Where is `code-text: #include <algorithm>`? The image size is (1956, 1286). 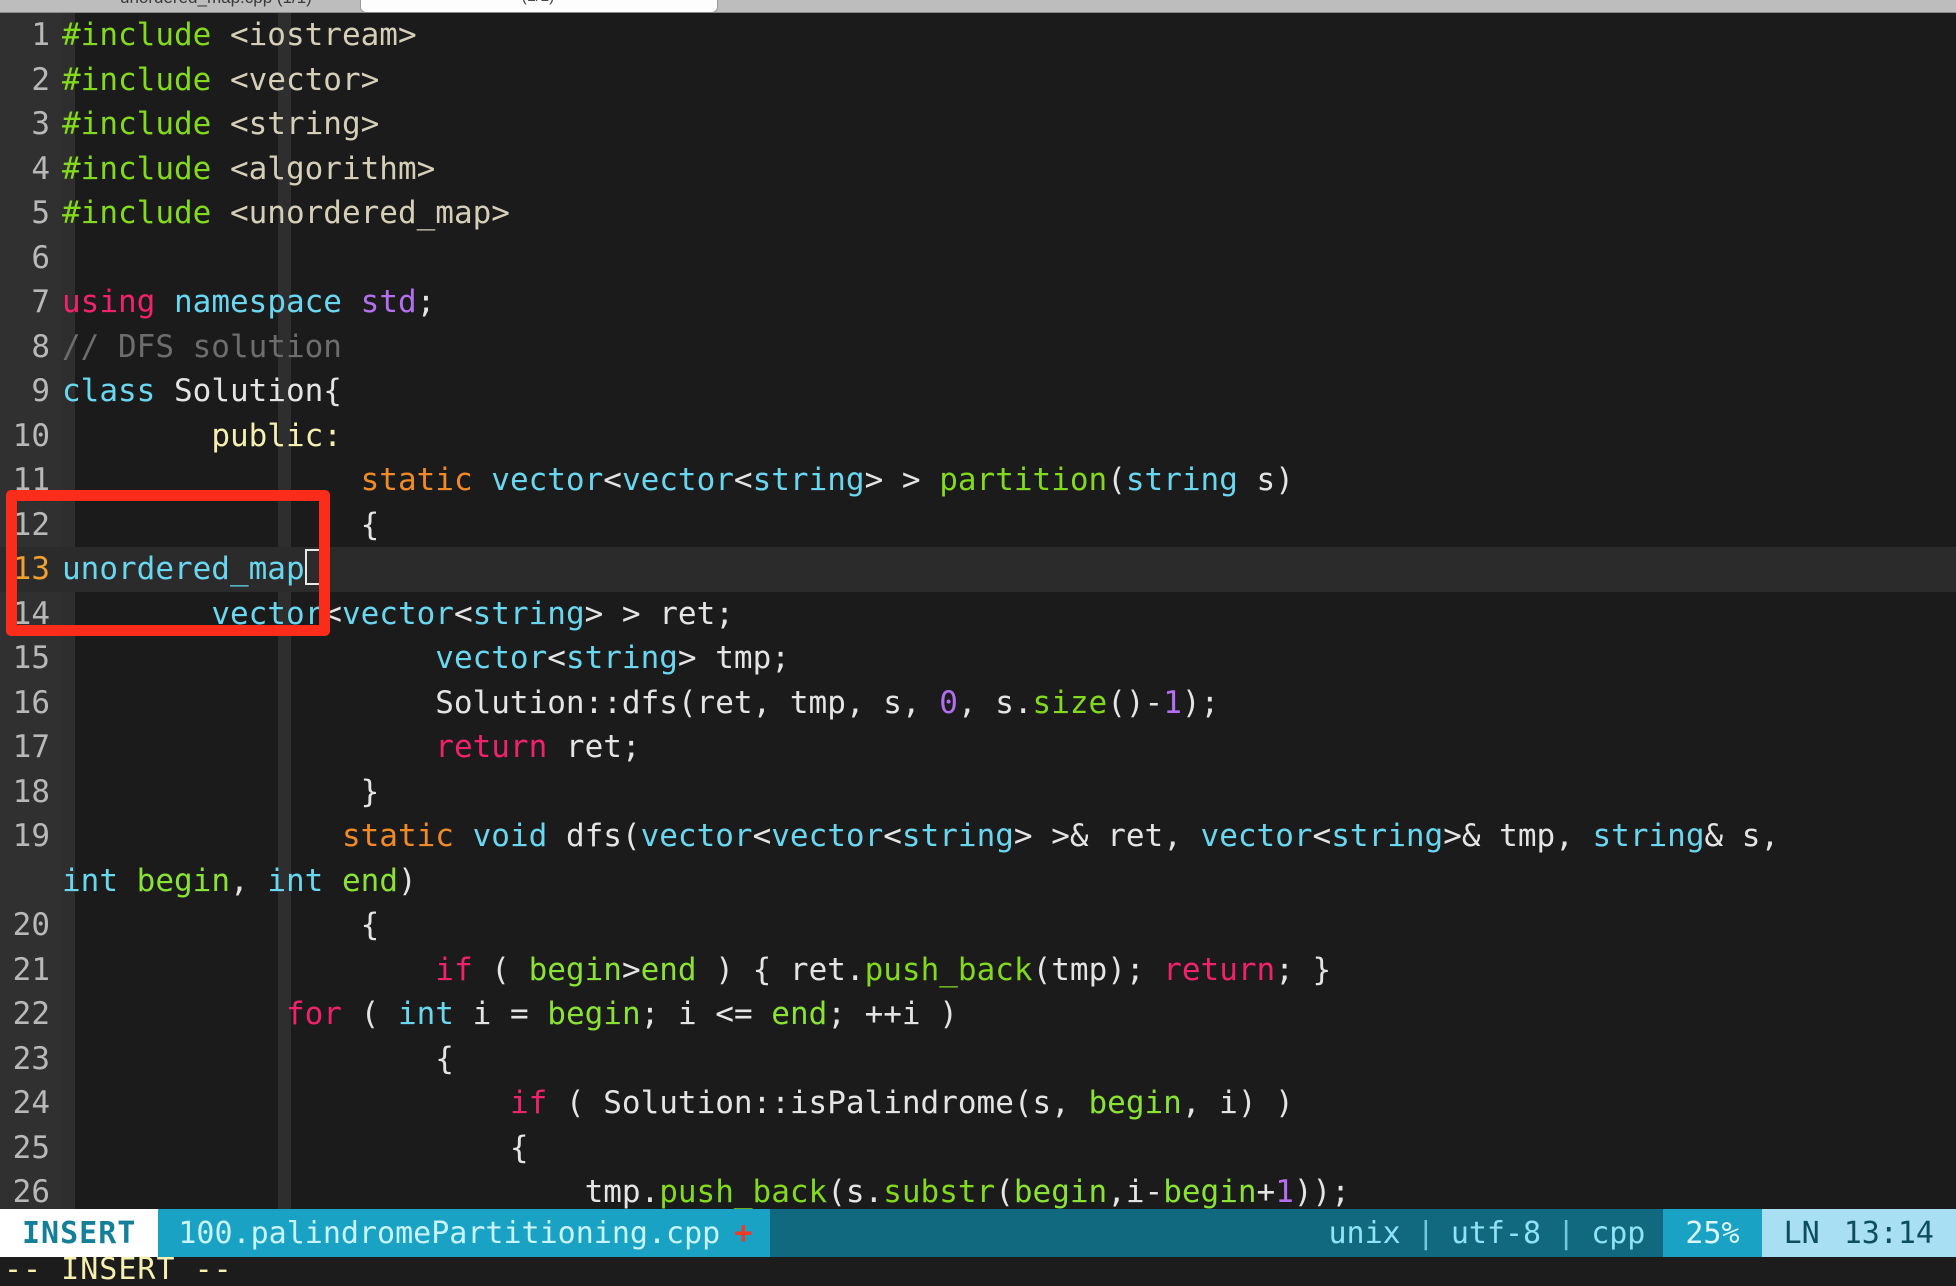 code-text: #include <algorithm> is located at coordinates (978, 169).